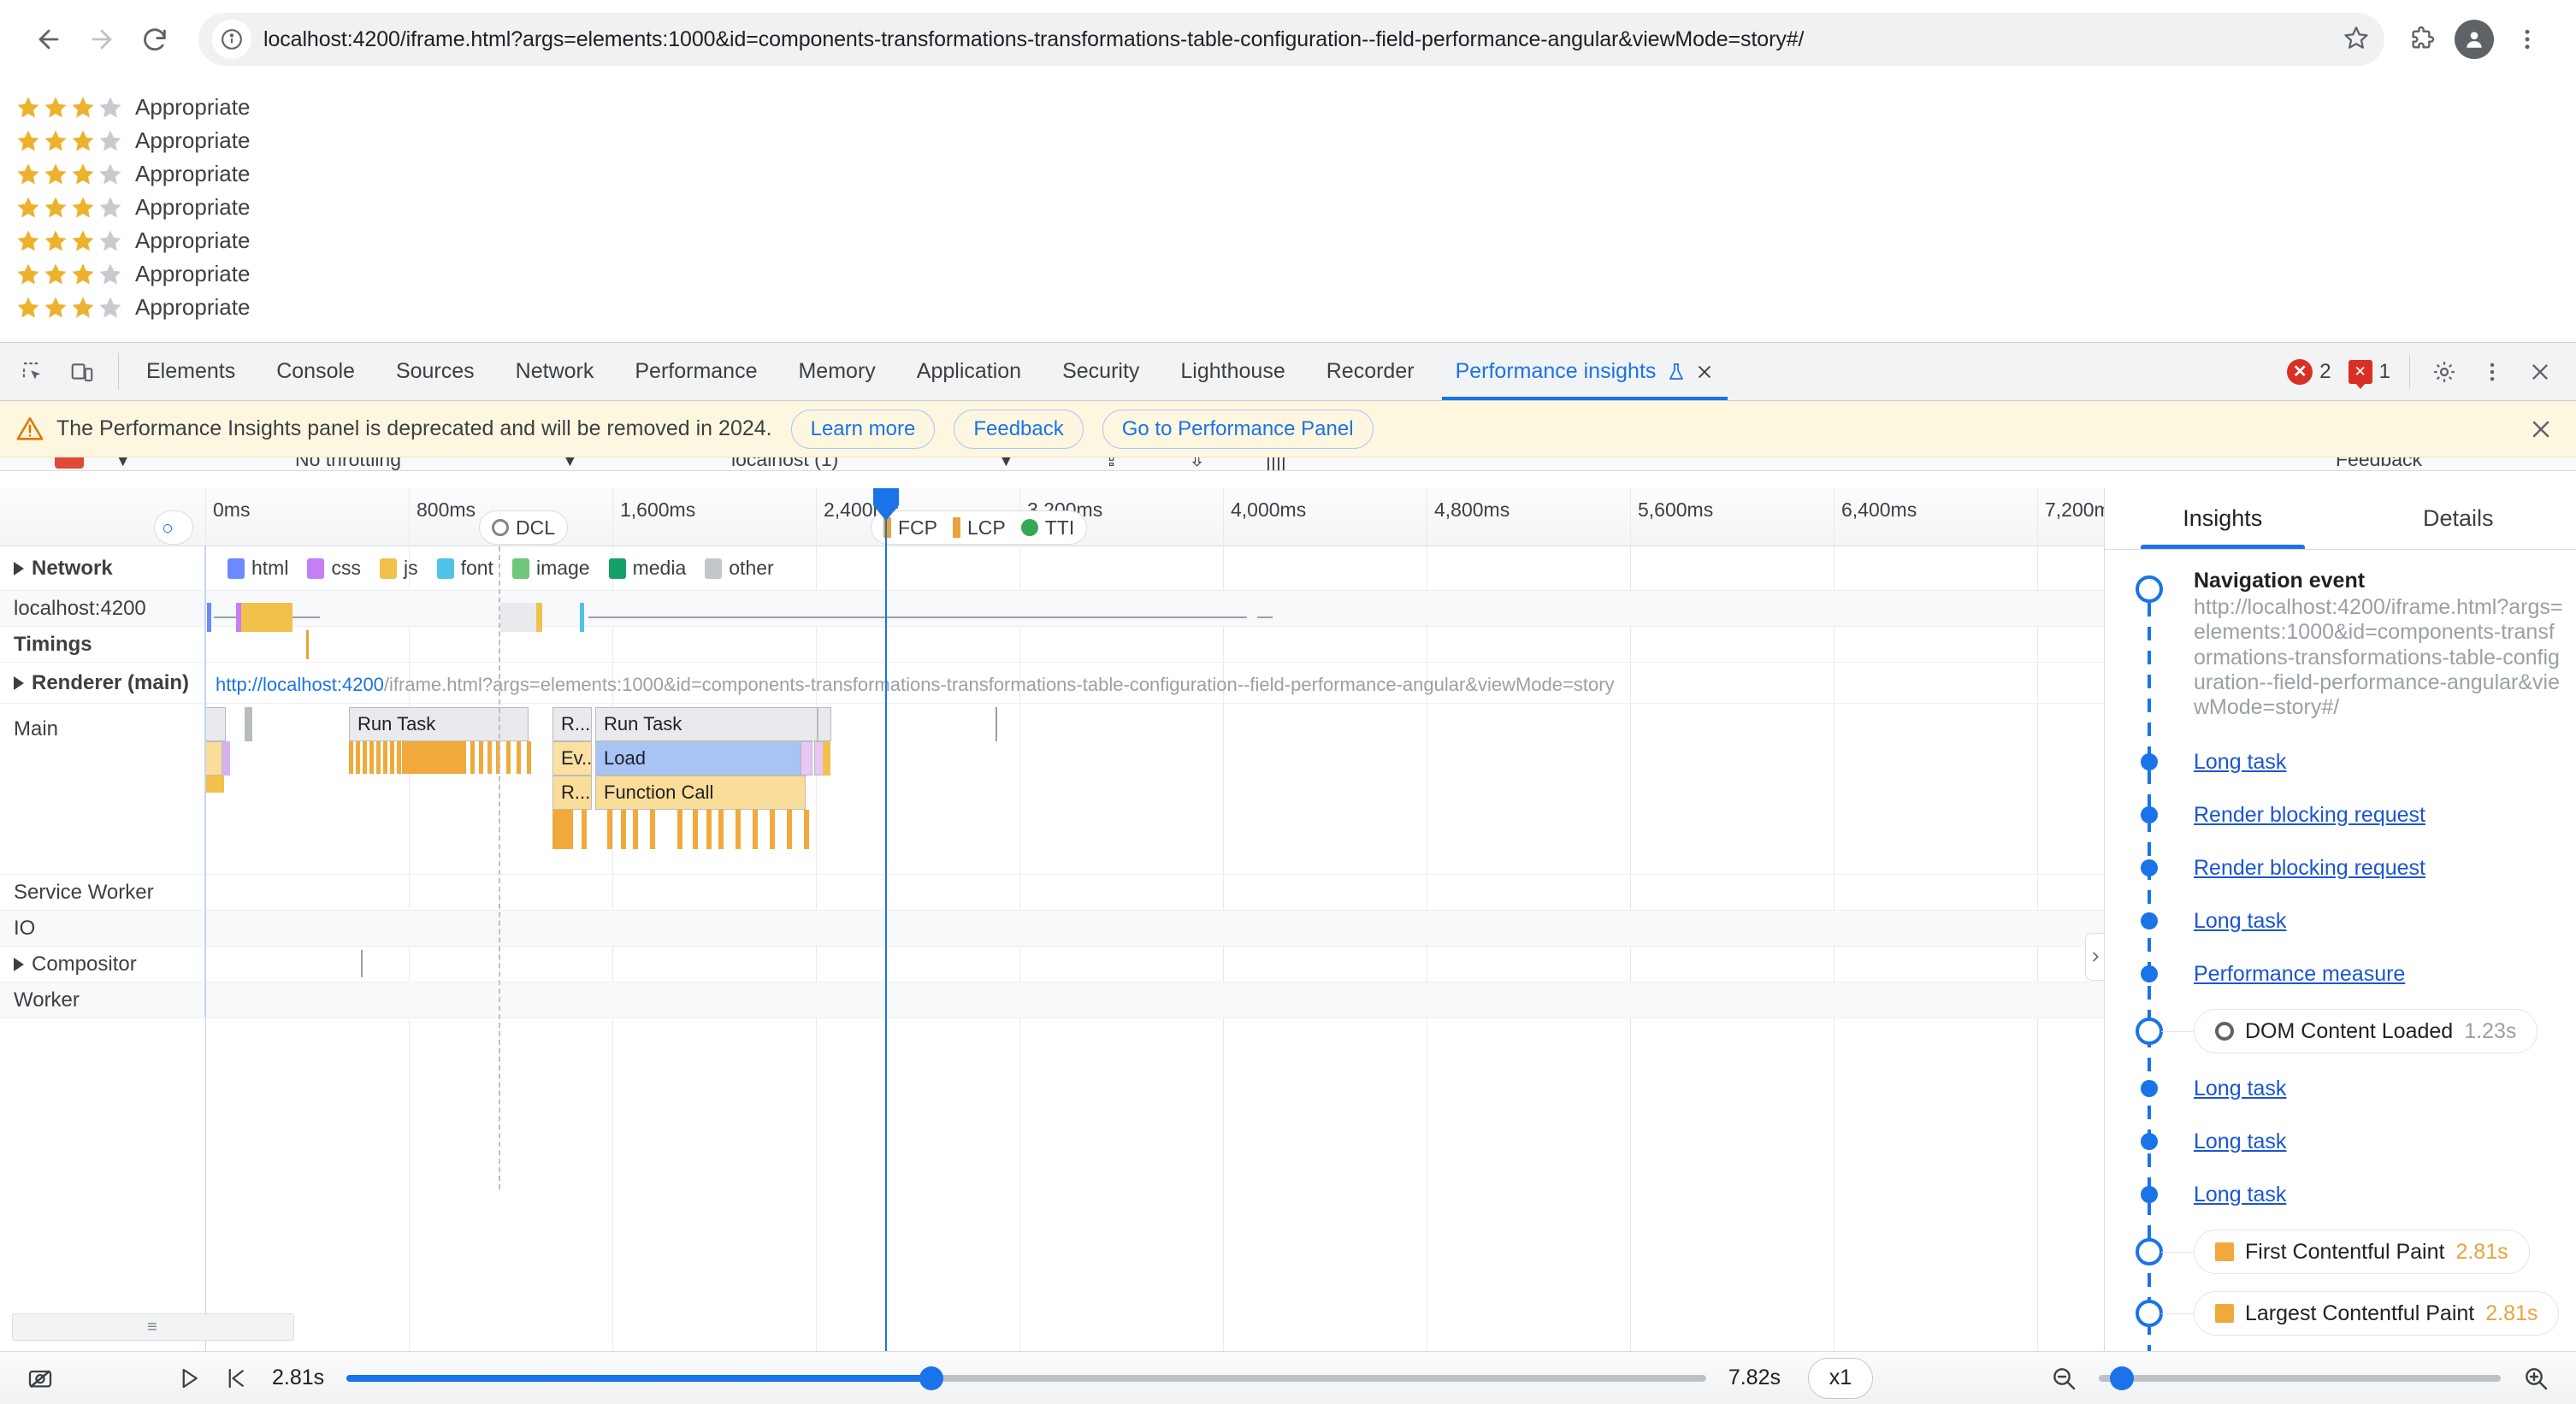 Image resolution: width=2576 pixels, height=1404 pixels. Describe the element at coordinates (1052, 1000) in the screenshot. I see `track-worker: Worker` at that location.